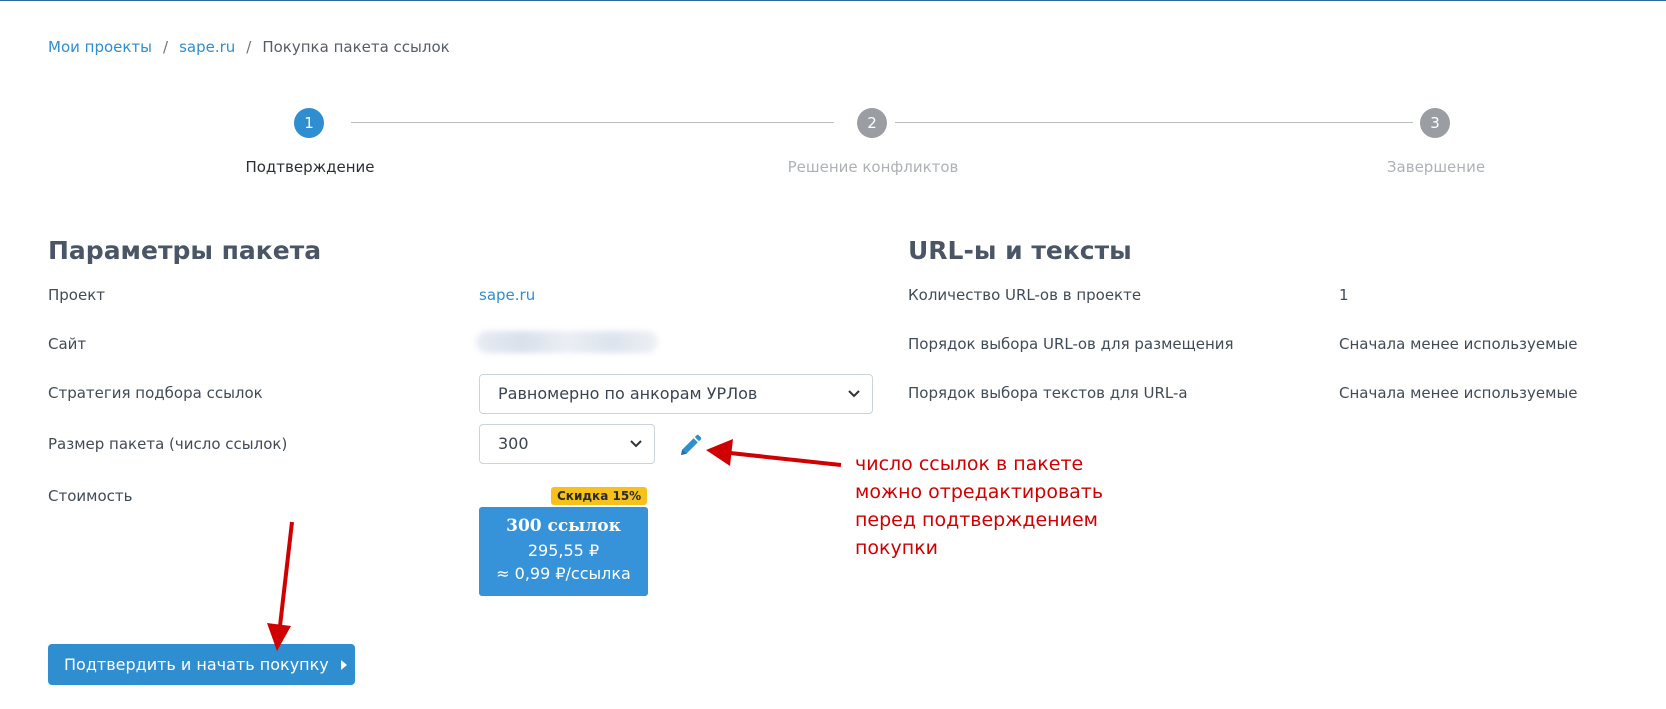 The height and width of the screenshot is (709, 1666). Describe the element at coordinates (1458, 344) in the screenshot. I see `url-order-value: Сначала менее используемые` at that location.